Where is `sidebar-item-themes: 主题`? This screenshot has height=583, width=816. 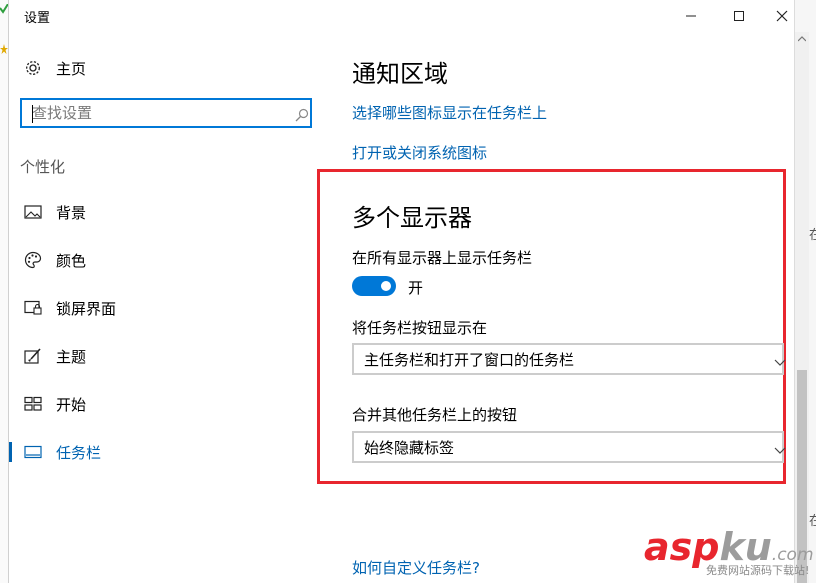
sidebar-item-themes: 主题 is located at coordinates (55, 356).